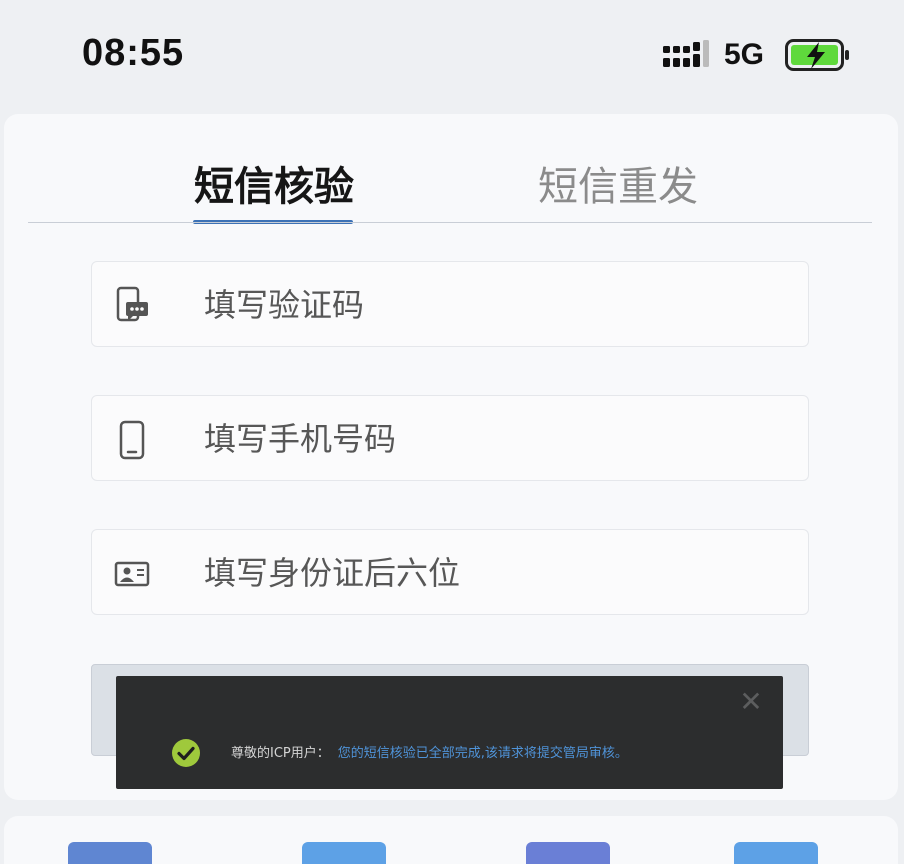 The height and width of the screenshot is (864, 904). Describe the element at coordinates (280, 753) in the screenshot. I see `toast-greeting: 尊敬的ICP用户：` at that location.